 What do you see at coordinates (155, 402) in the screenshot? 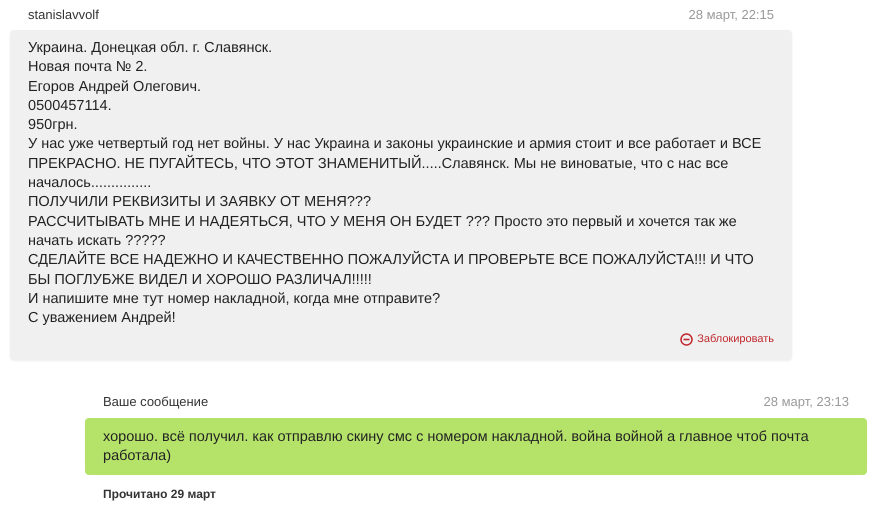
I see `author-name: Ваше сообщение` at bounding box center [155, 402].